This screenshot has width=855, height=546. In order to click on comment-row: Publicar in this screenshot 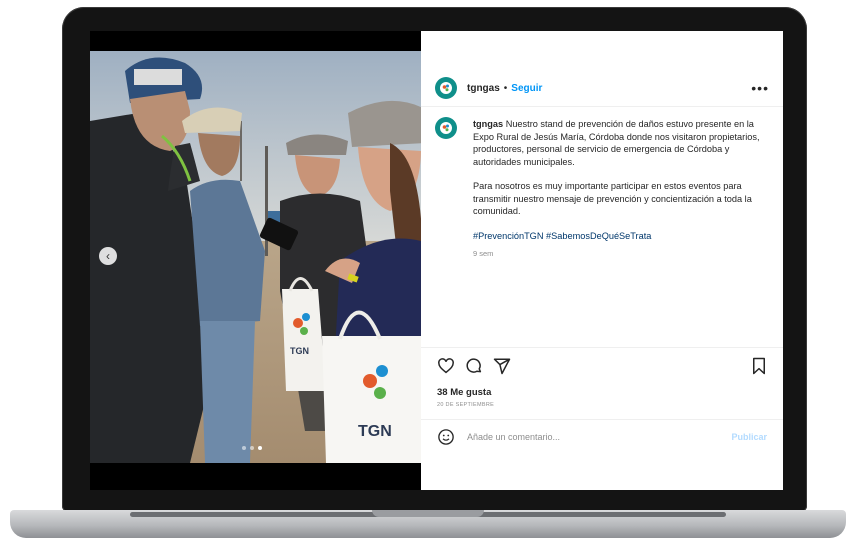, I will do `click(602, 437)`.